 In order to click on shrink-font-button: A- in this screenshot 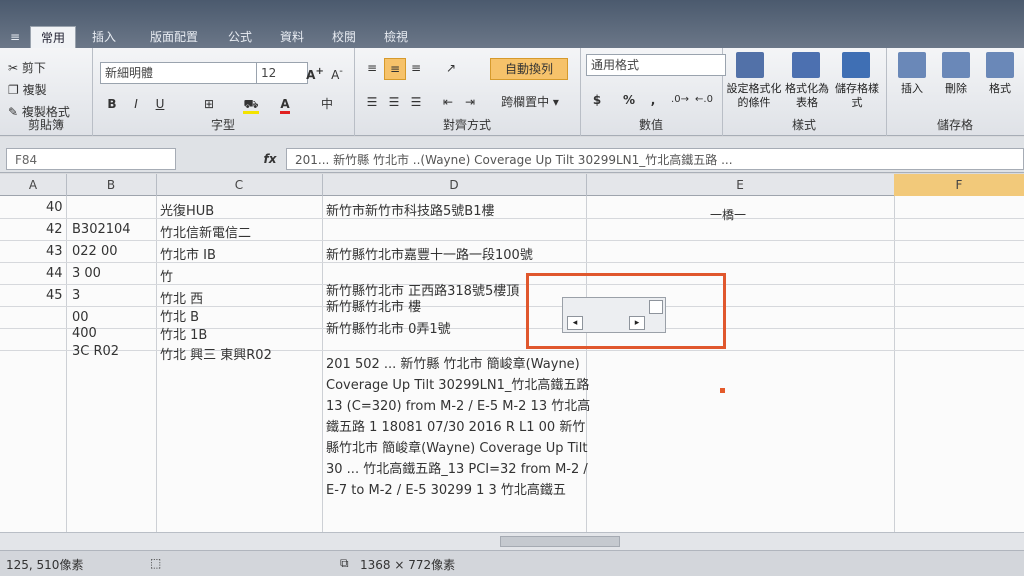, I will do `click(337, 72)`.